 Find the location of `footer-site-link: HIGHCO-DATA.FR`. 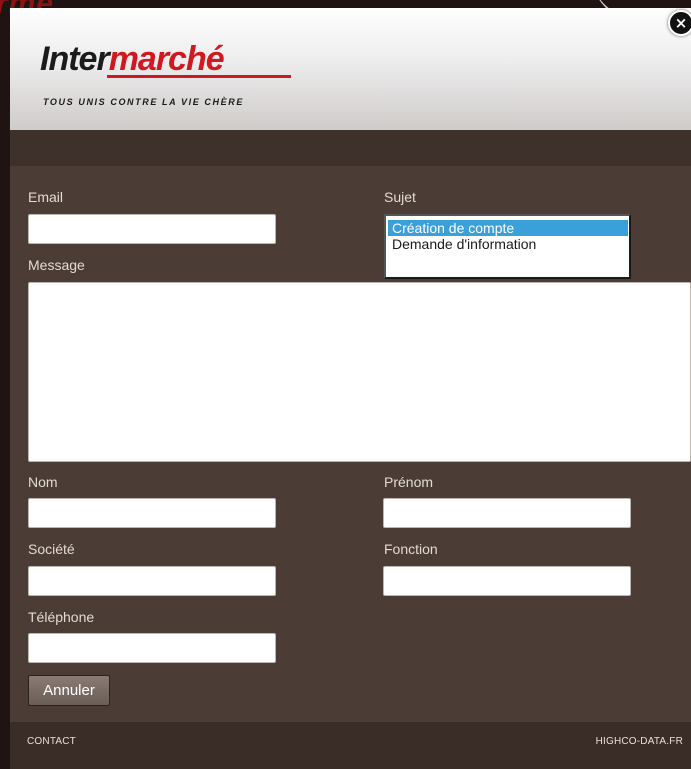

footer-site-link: HIGHCO-DATA.FR is located at coordinates (639, 741).